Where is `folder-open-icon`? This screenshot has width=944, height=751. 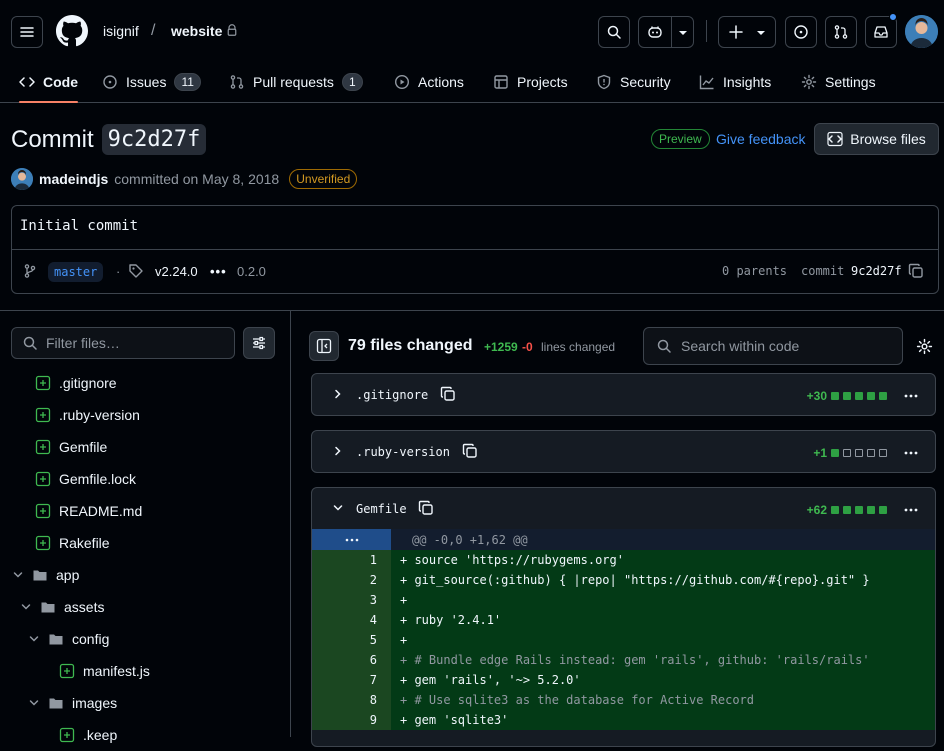 folder-open-icon is located at coordinates (40, 575).